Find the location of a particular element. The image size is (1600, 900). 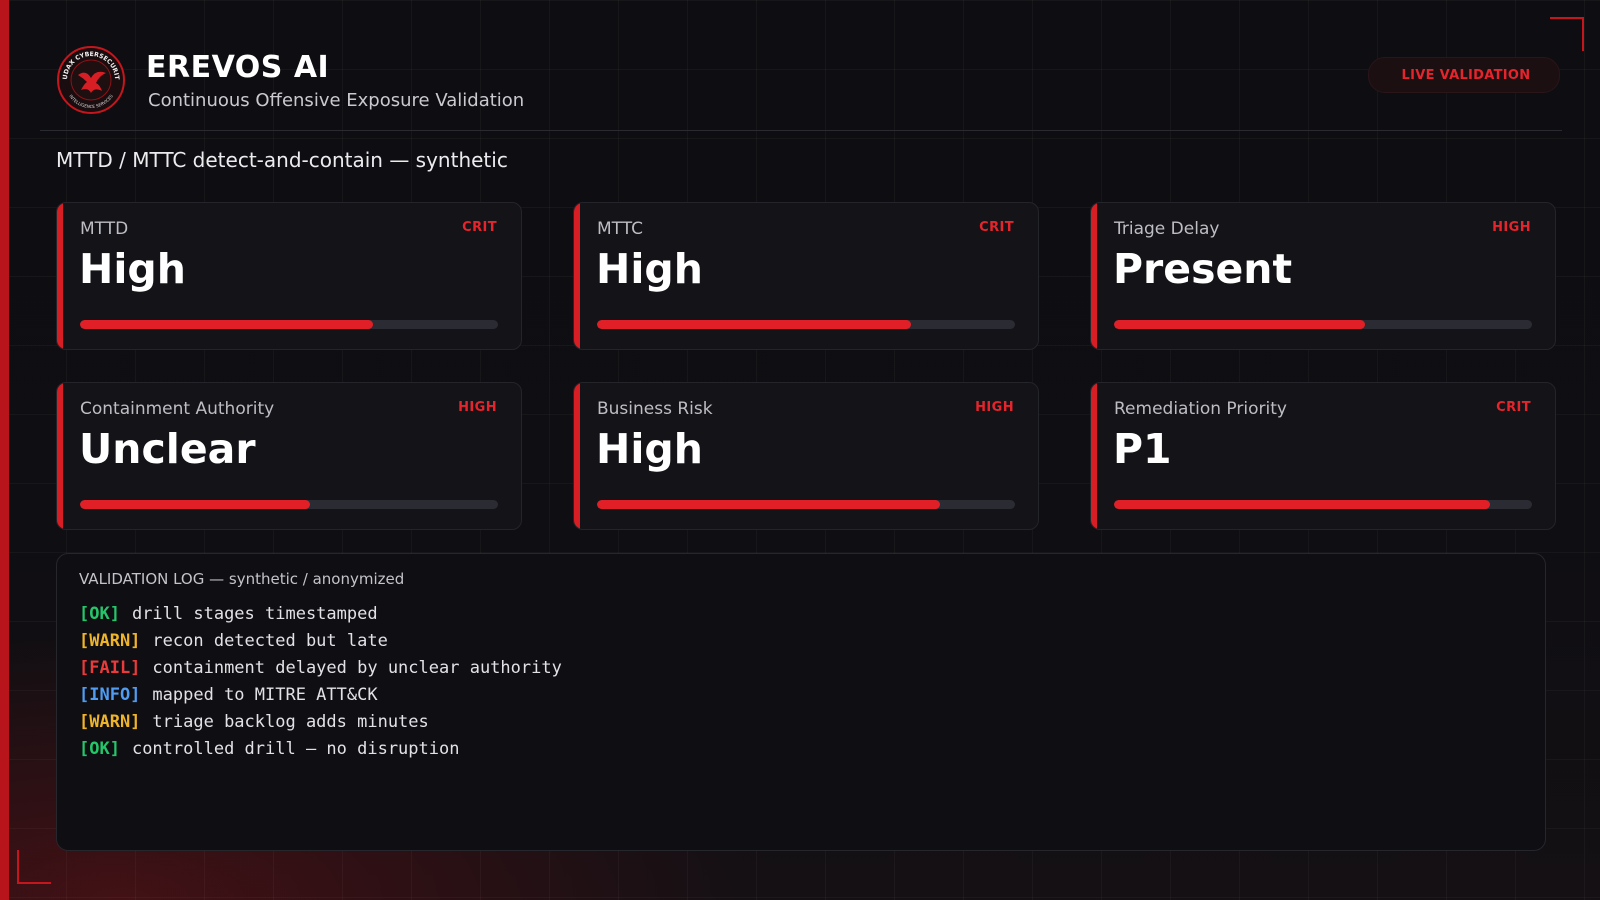

log-entry: [OK] drill stages timestamped is located at coordinates (320, 614).